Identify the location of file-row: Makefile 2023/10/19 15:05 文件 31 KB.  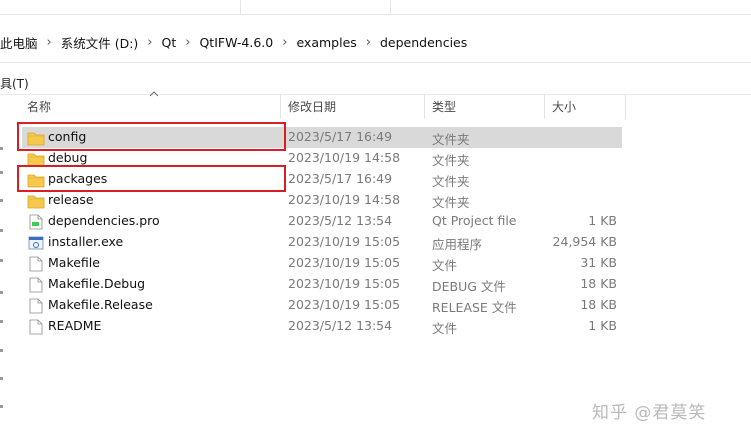
(375, 263).